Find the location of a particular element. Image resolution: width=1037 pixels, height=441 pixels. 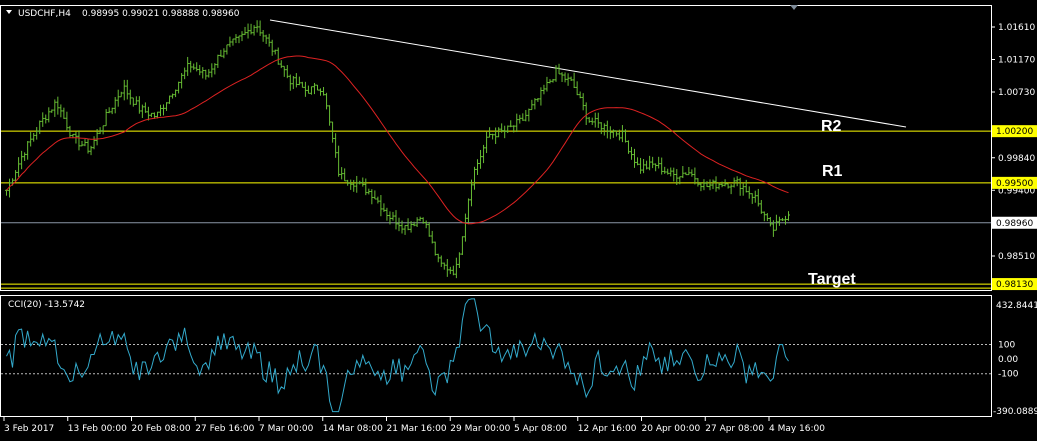

r2-annotation: R2 is located at coordinates (831, 126).